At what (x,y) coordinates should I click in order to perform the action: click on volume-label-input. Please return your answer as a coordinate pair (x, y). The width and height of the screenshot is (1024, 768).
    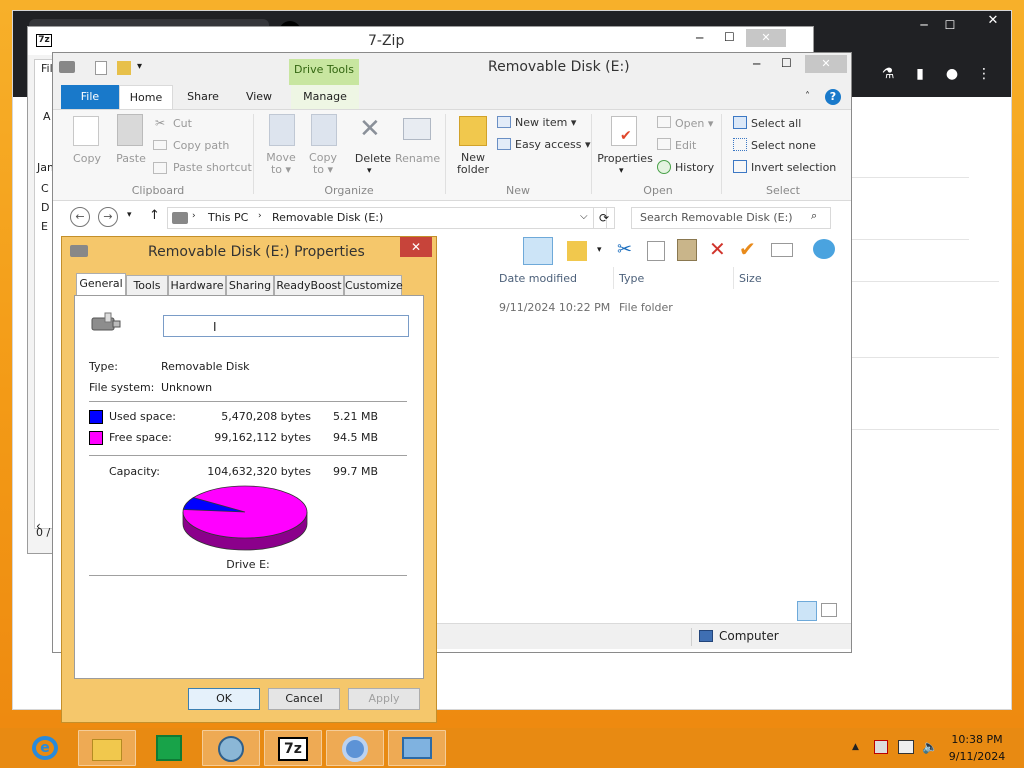
    Looking at the image, I should click on (286, 326).